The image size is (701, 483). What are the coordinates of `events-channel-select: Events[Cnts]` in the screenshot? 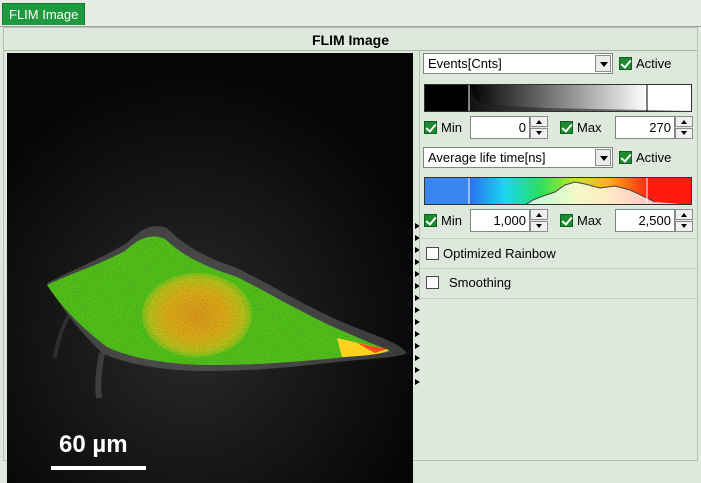 It's located at (518, 63).